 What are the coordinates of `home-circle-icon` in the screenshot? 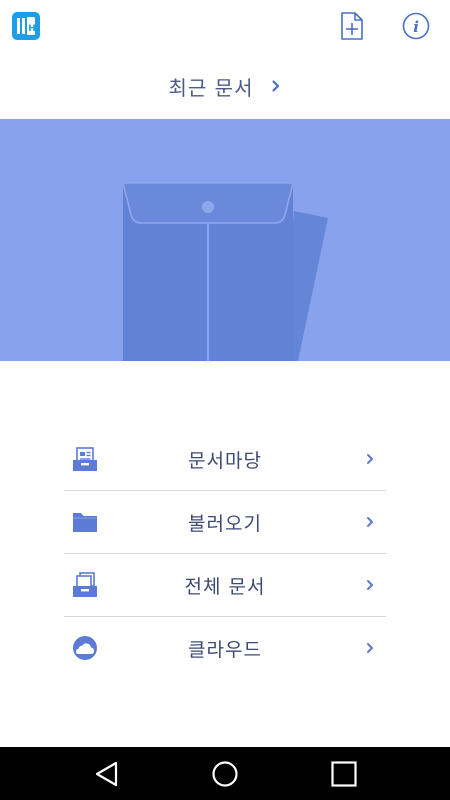 It's located at (225, 774).